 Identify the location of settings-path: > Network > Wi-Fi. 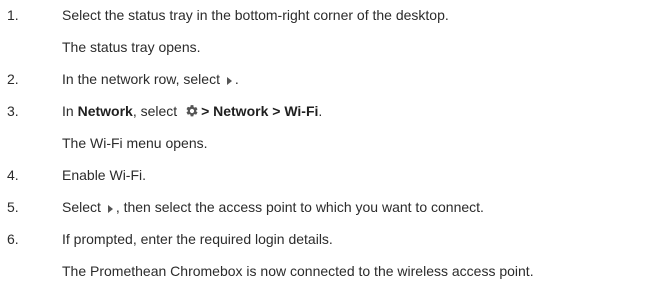
(260, 111).